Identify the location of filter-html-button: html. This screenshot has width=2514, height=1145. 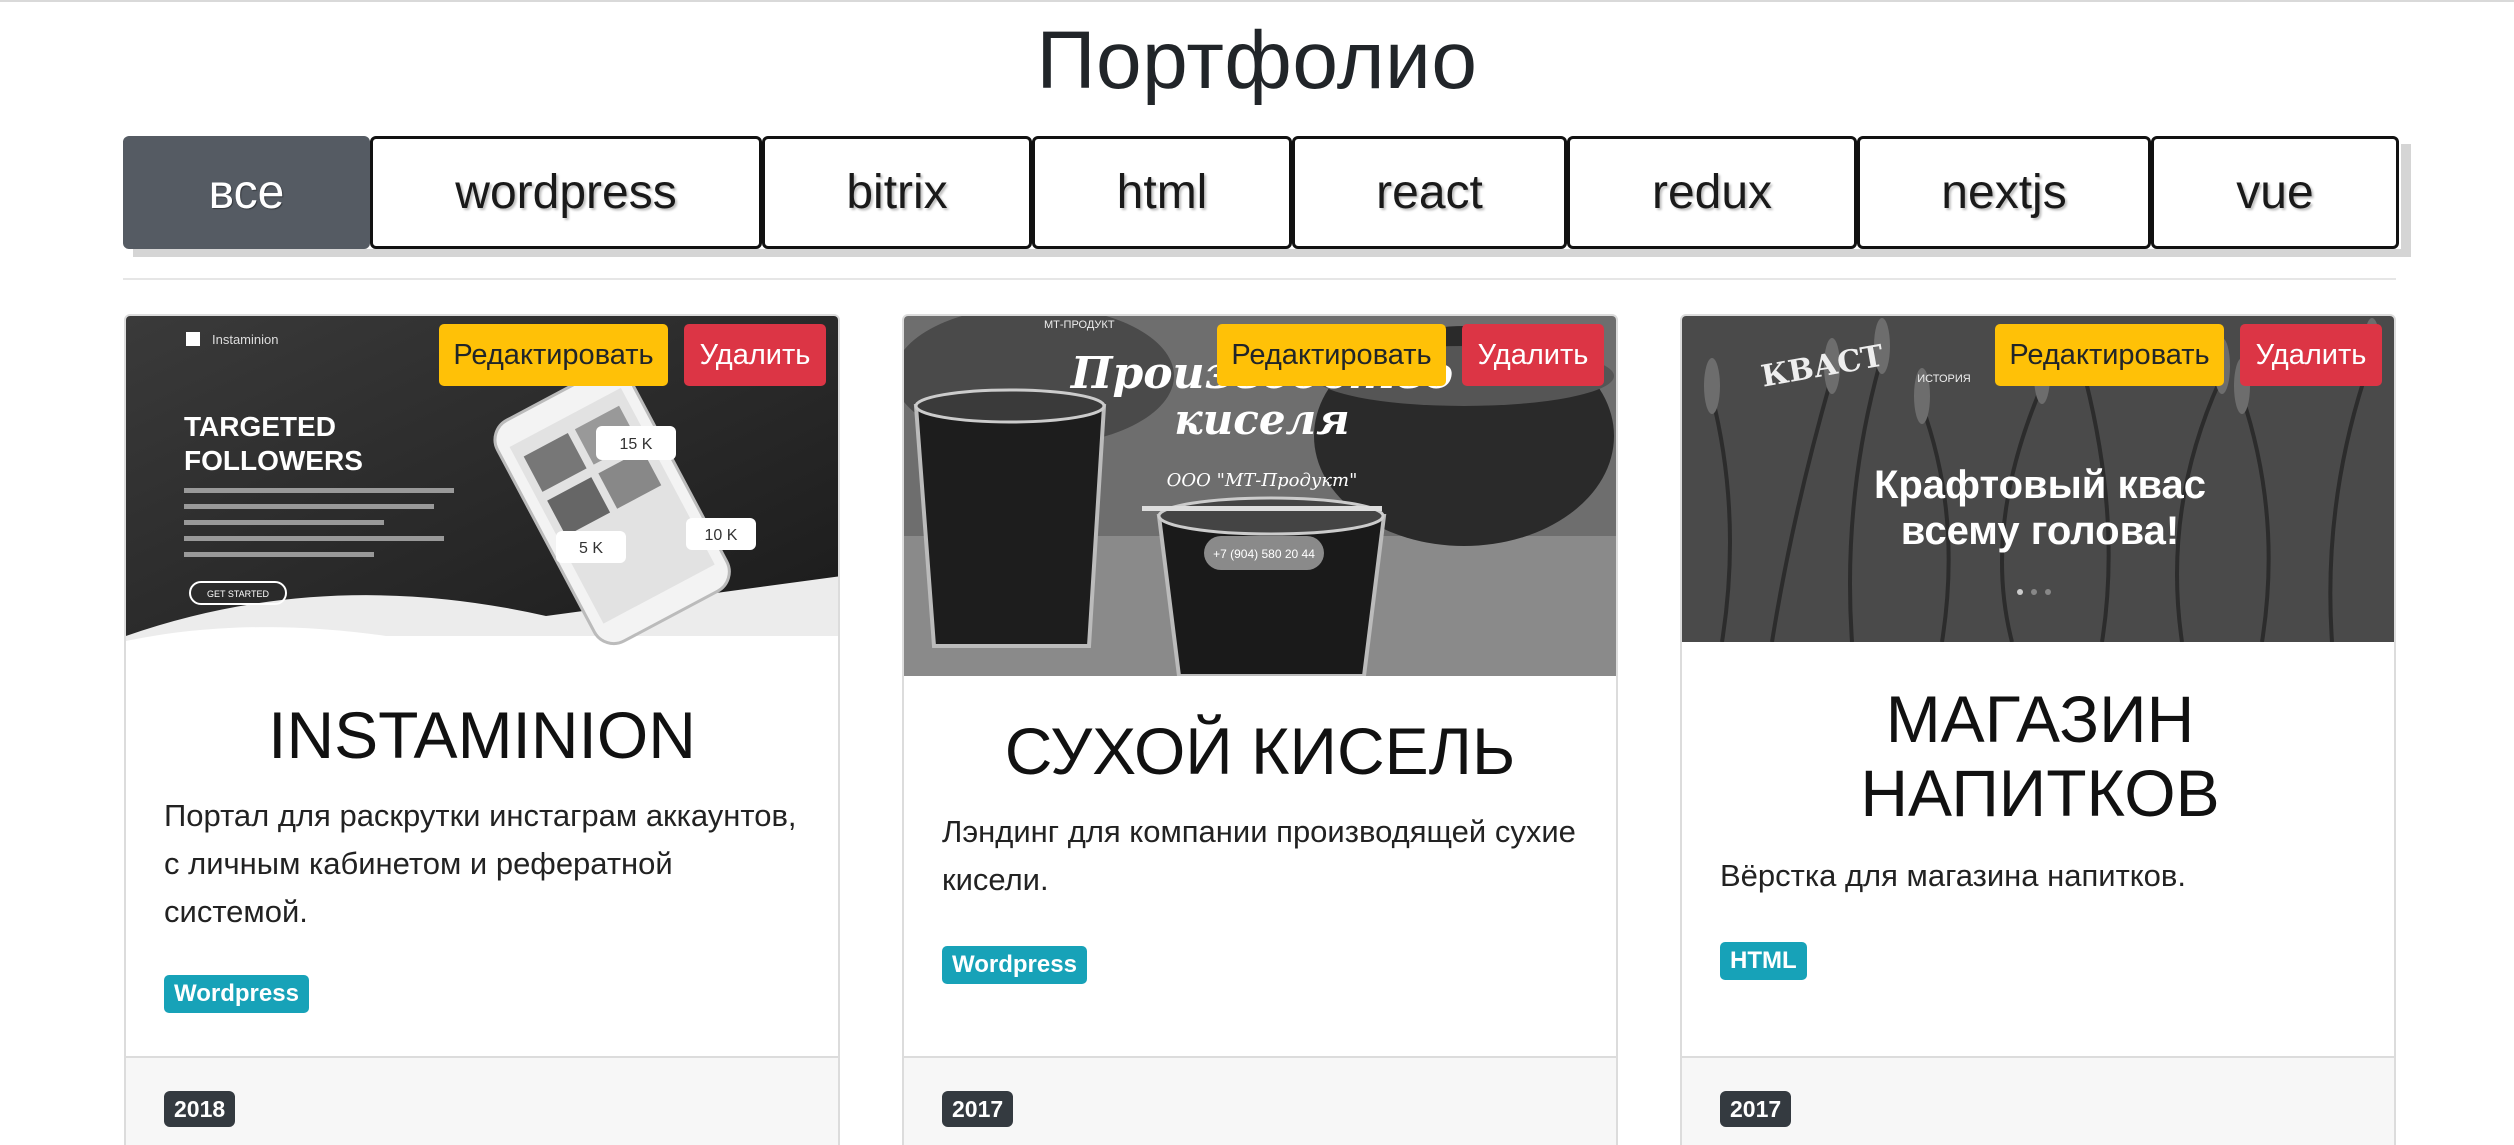
(1162, 192).